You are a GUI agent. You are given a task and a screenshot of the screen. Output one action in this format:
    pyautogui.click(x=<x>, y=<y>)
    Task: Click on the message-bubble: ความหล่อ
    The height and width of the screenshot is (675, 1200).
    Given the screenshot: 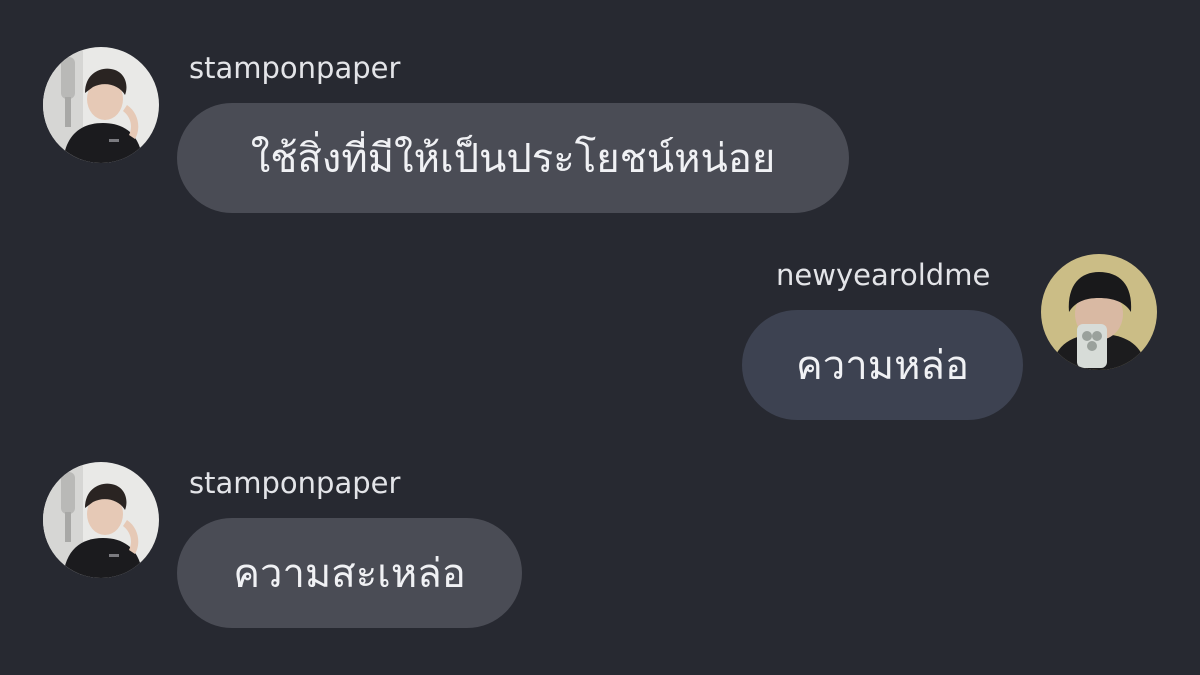 What is the action you would take?
    pyautogui.click(x=882, y=365)
    